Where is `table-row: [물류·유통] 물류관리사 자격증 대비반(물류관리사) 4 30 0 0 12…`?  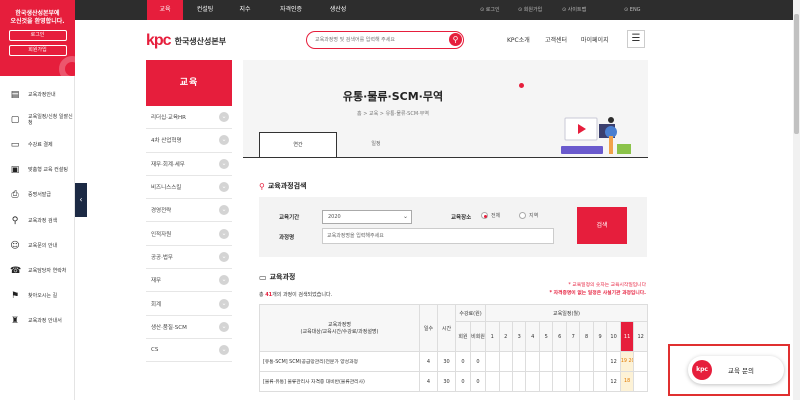 table-row: [물류·유통] 물류관리사 자격증 대비반(물류관리사) 4 30 0 0 12… is located at coordinates (453, 381).